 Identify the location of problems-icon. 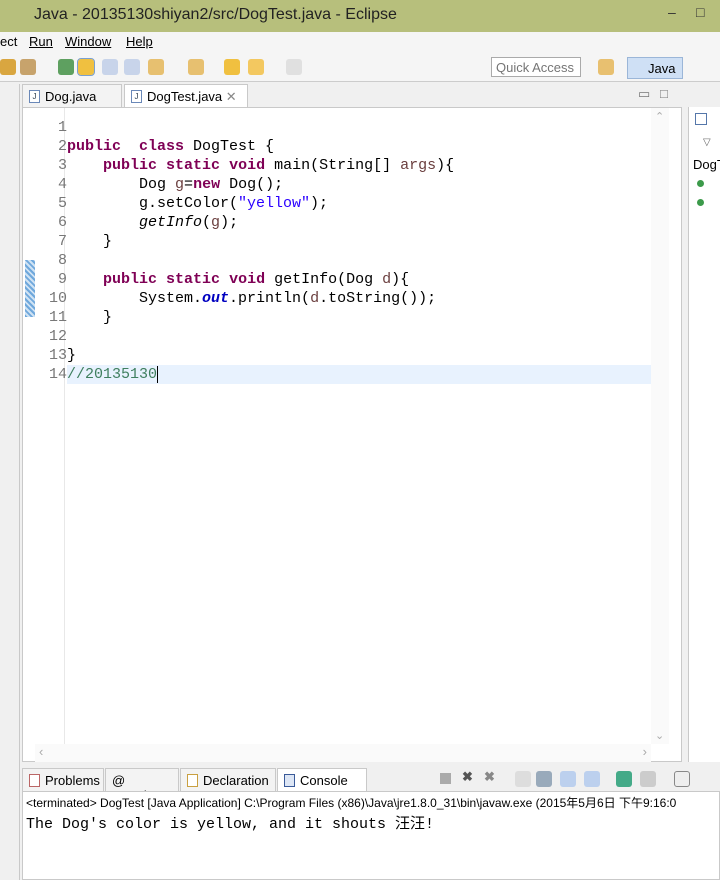
(34, 780).